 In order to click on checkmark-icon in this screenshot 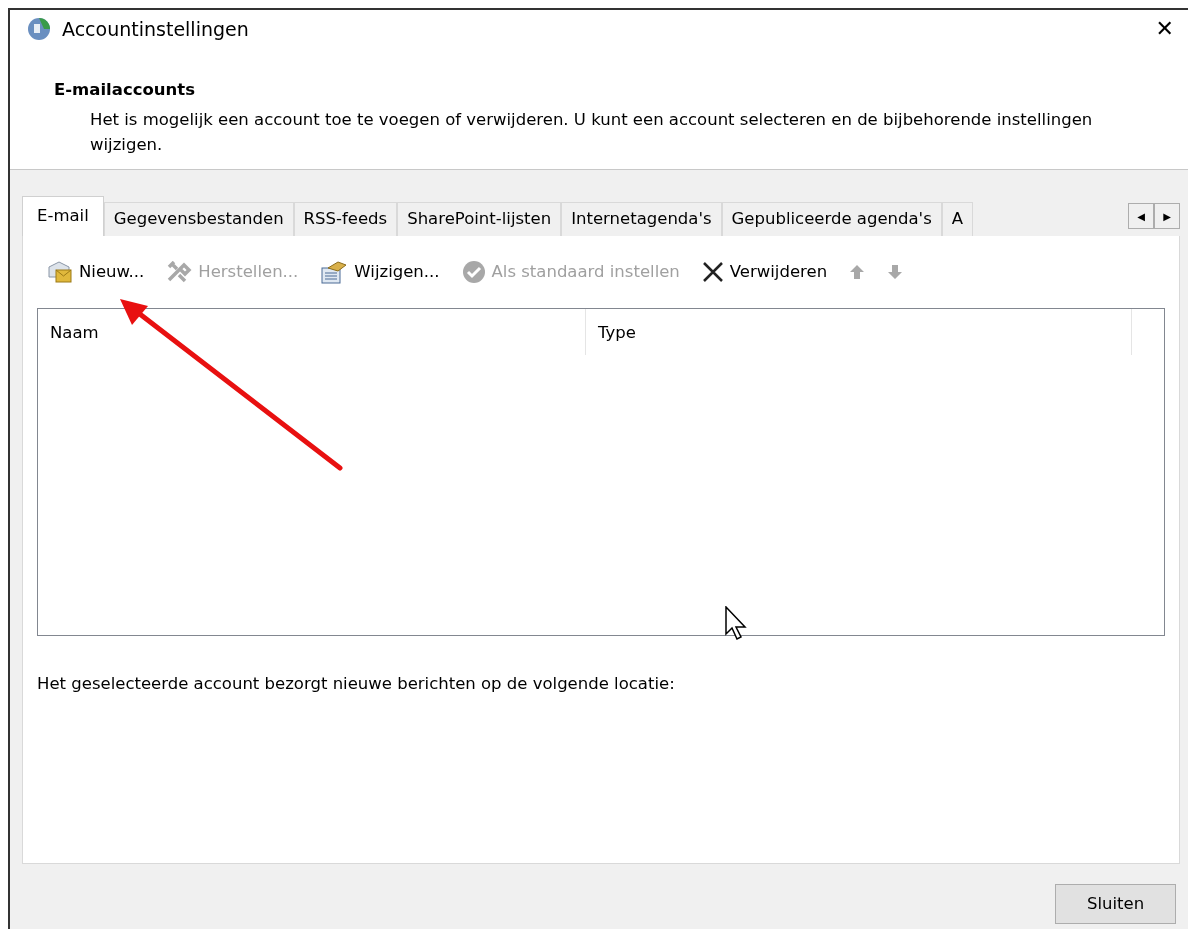, I will do `click(473, 272)`.